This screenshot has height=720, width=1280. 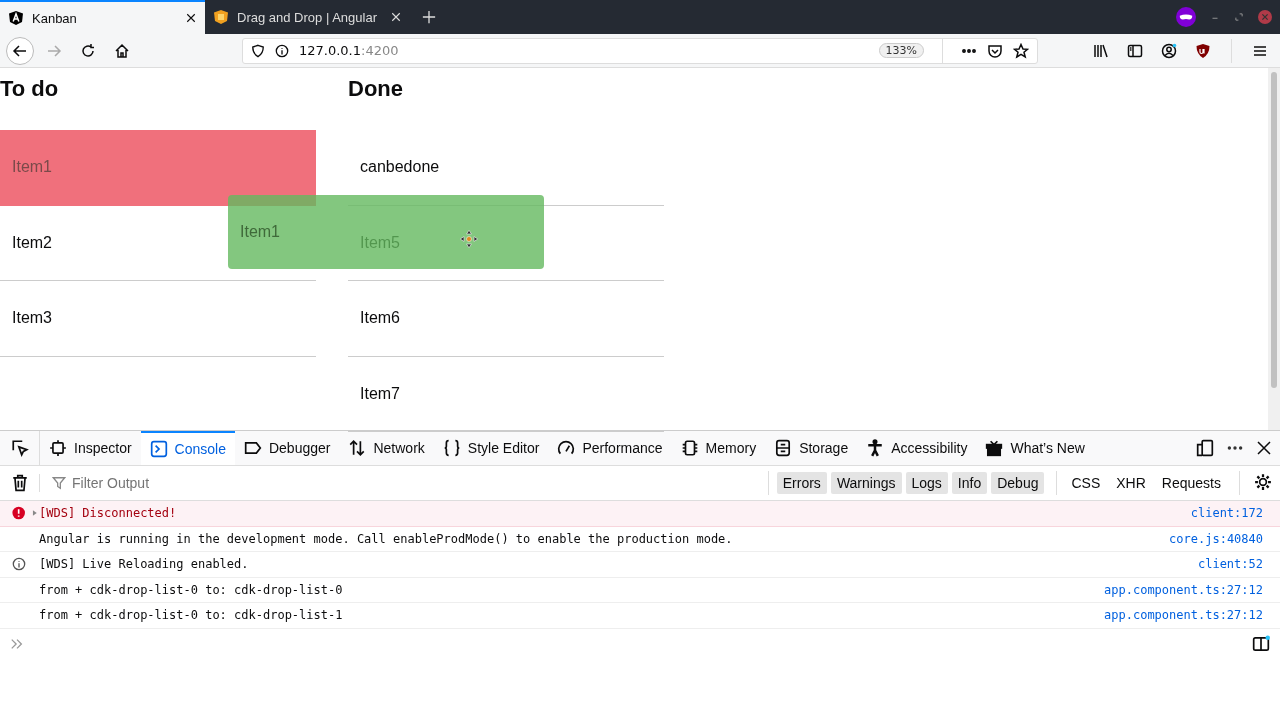 I want to click on filter-toggle: Errors, so click(x=801, y=483).